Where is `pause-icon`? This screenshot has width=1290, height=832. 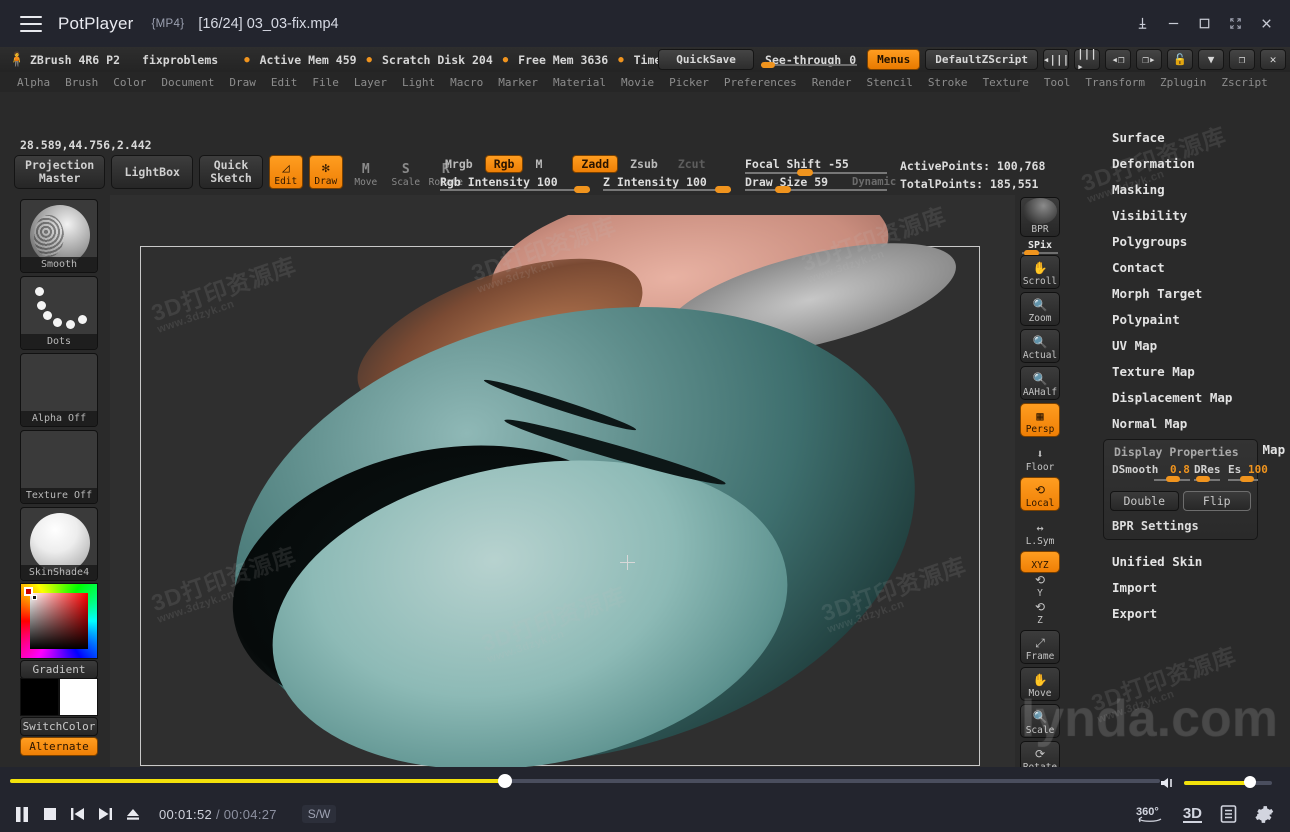
pause-icon is located at coordinates (22, 814).